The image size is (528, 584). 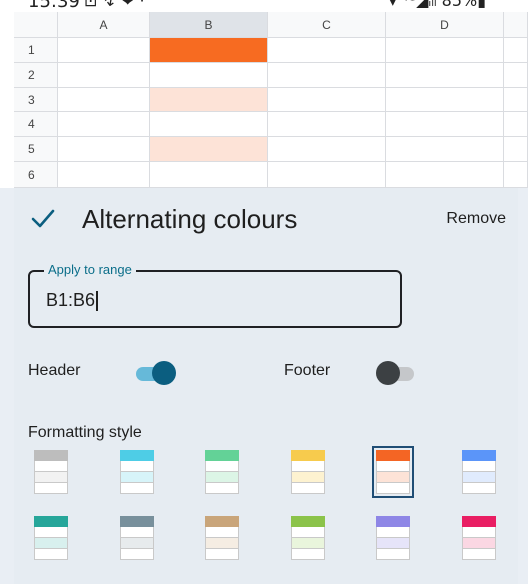 I want to click on grid-corner, so click(x=36, y=25).